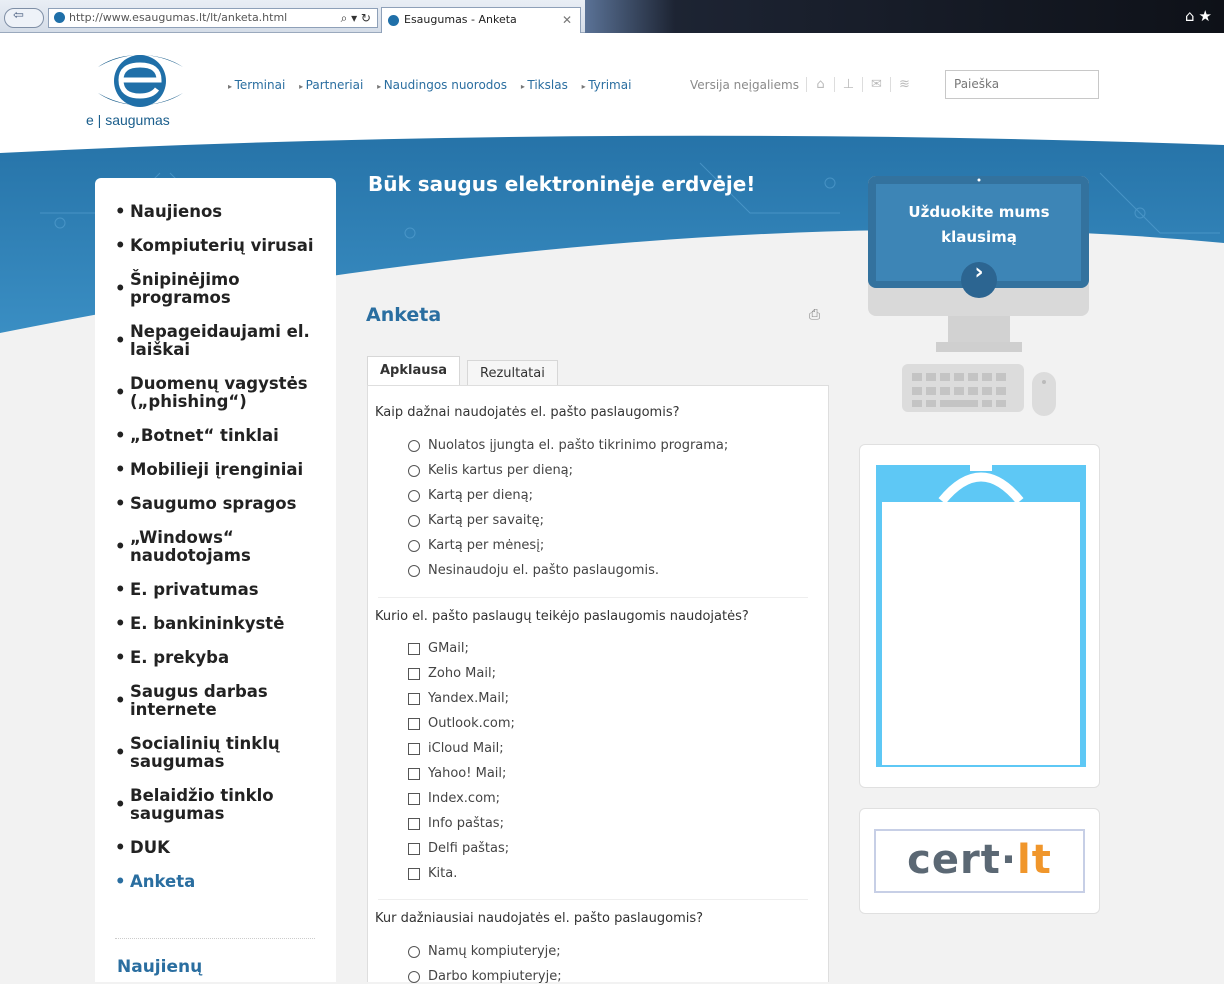  I want to click on utility-icons: ⌂ ⊥ ✉ ≋, so click(862, 84).